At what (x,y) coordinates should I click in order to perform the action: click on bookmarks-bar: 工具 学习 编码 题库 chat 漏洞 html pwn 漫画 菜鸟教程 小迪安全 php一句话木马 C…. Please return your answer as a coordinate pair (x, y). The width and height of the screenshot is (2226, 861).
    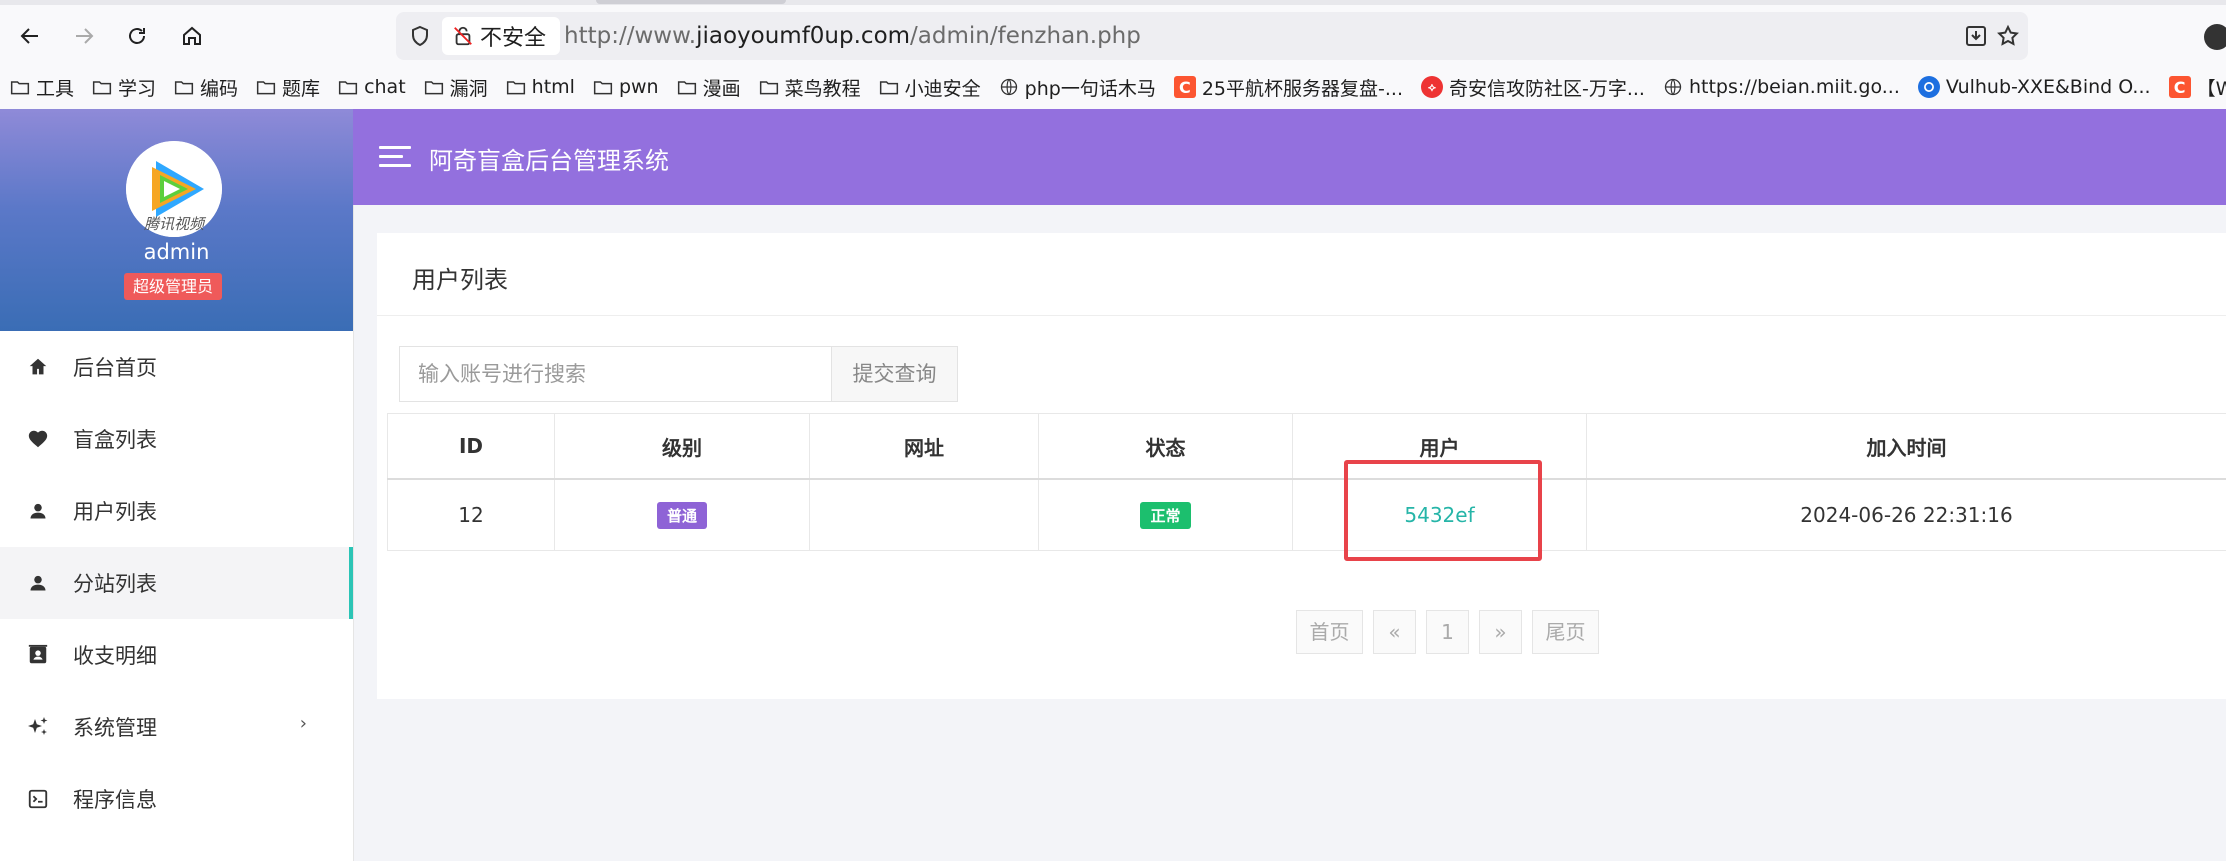
    Looking at the image, I should click on (1118, 87).